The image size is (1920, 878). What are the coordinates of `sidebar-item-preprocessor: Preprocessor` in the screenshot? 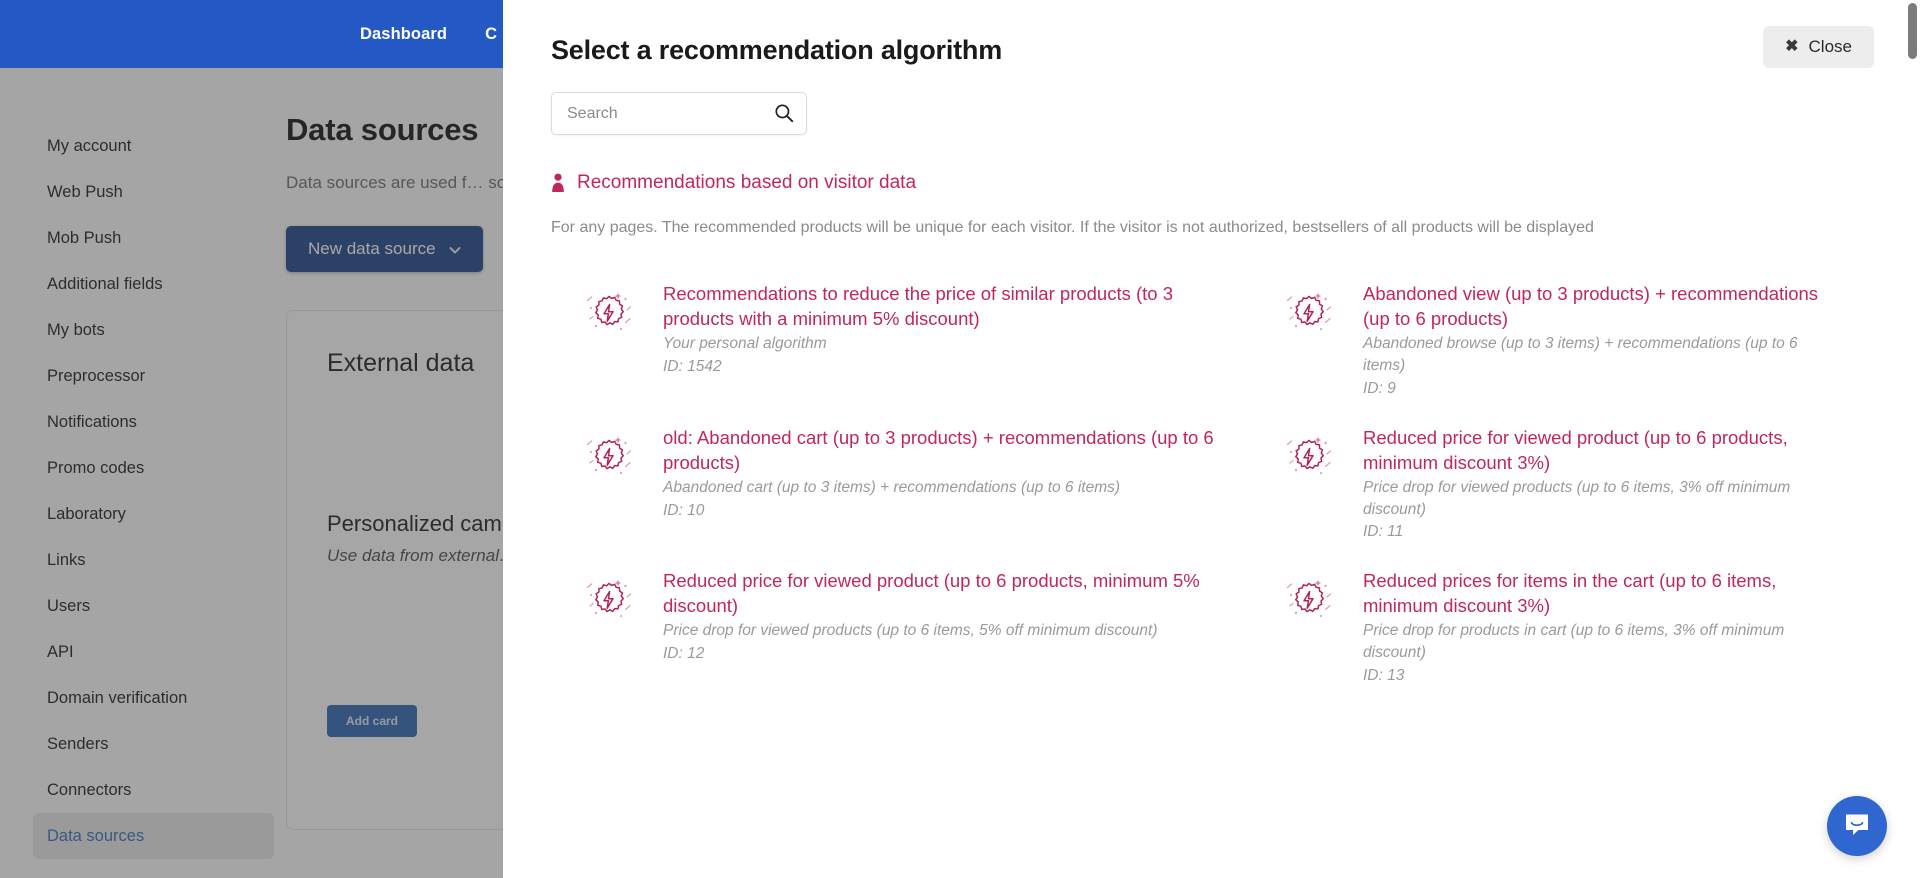 It's located at (144, 376).